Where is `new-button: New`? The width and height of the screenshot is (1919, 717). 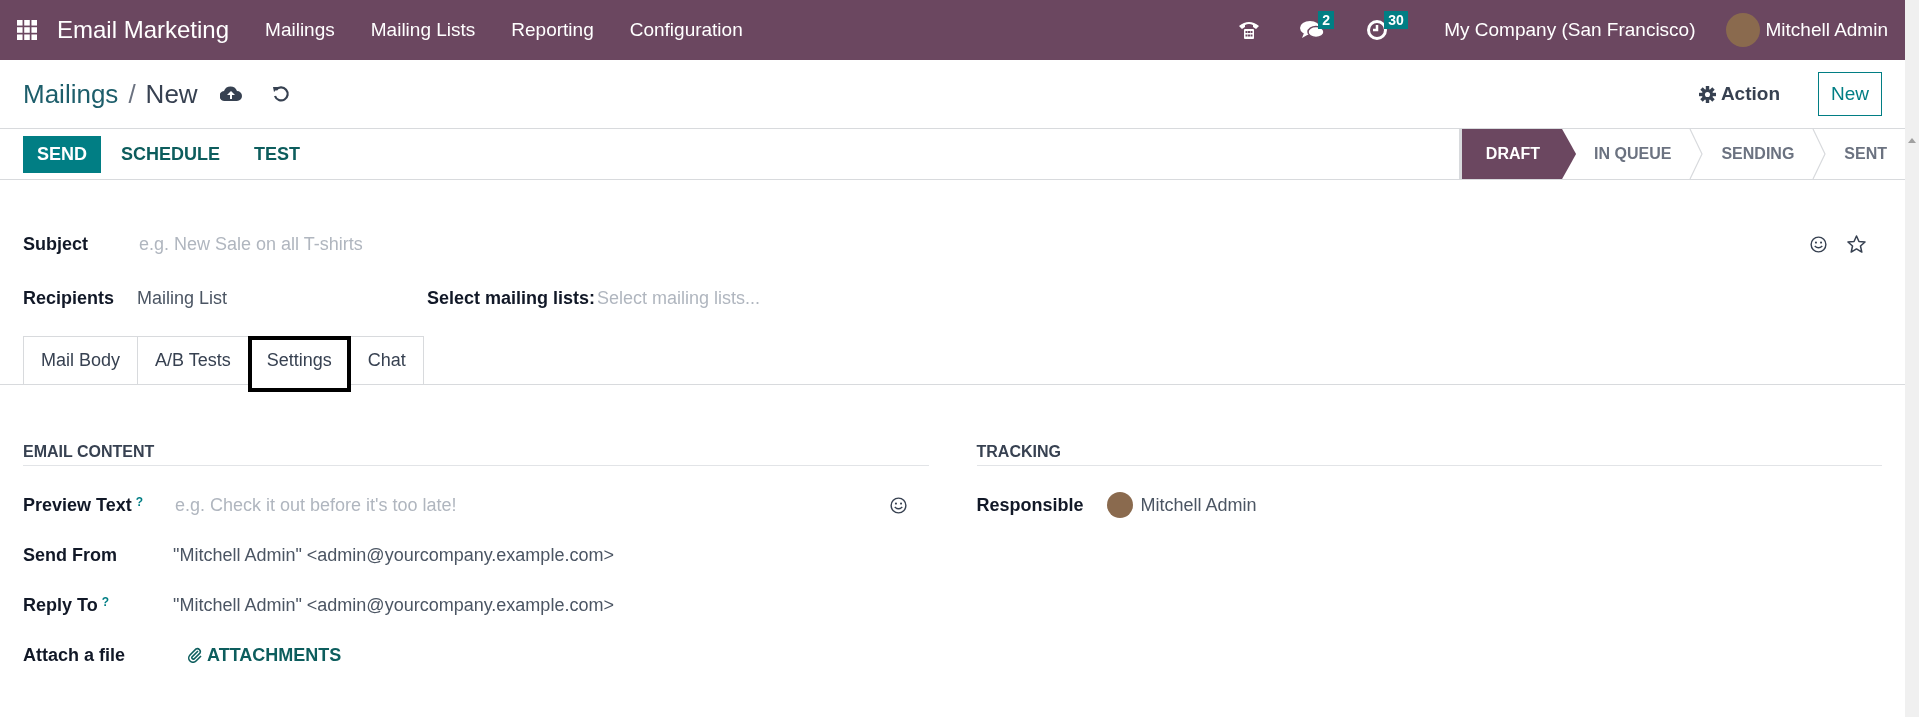 new-button: New is located at coordinates (1850, 94).